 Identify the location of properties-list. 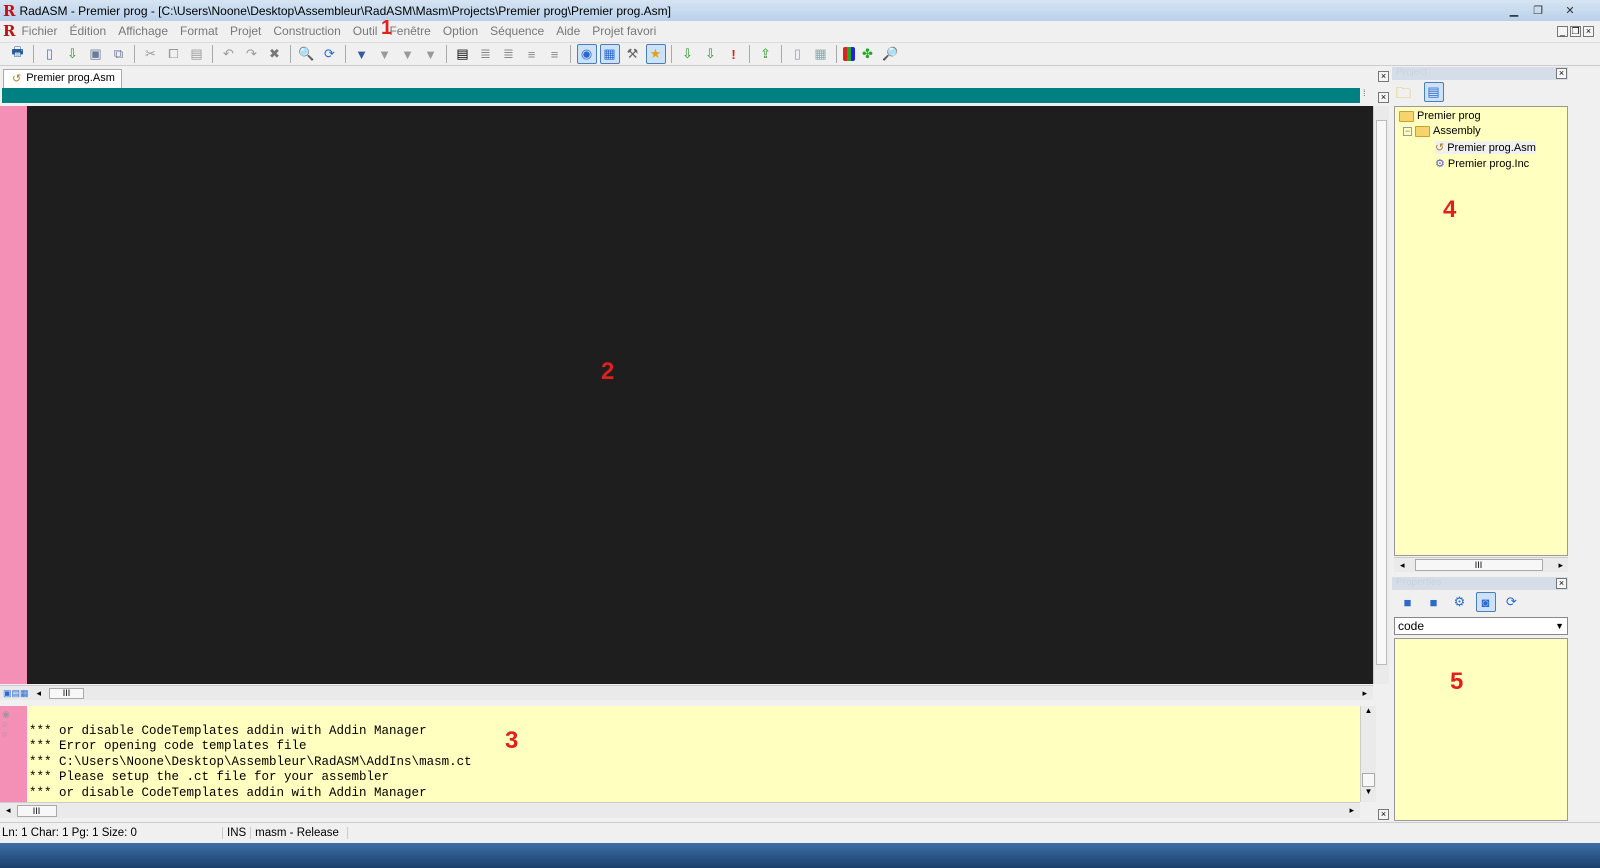
(1481, 729).